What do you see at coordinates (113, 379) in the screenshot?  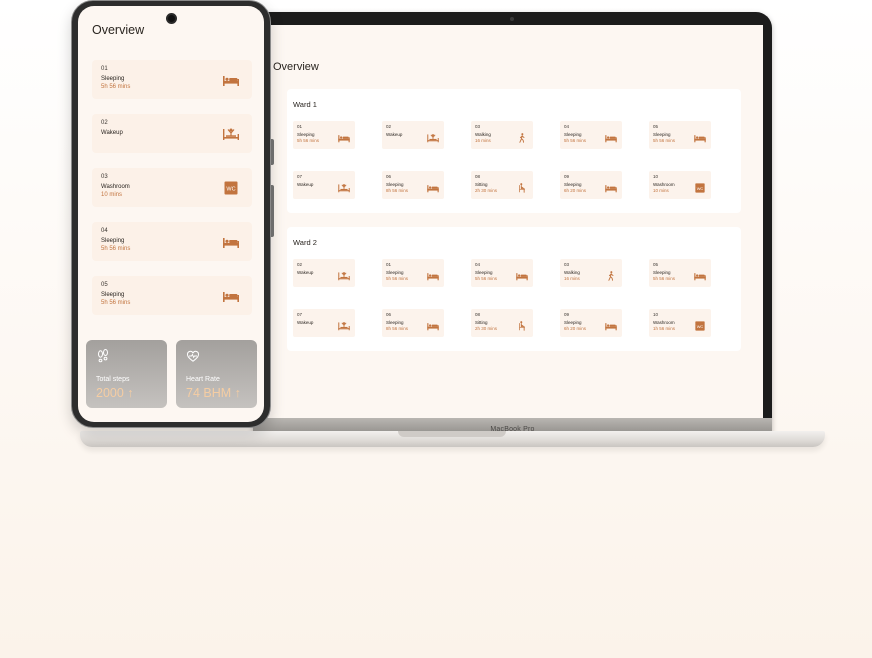 I see `stat-label: Total steps` at bounding box center [113, 379].